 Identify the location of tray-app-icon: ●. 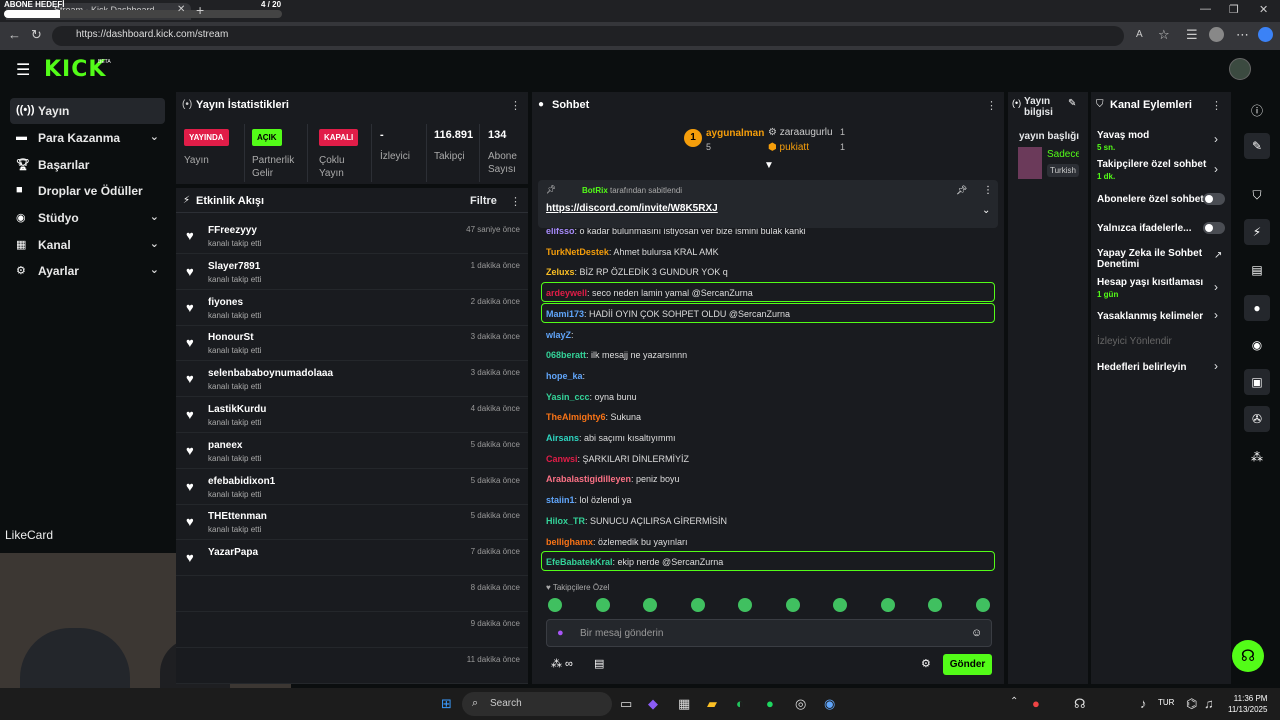
(1036, 703).